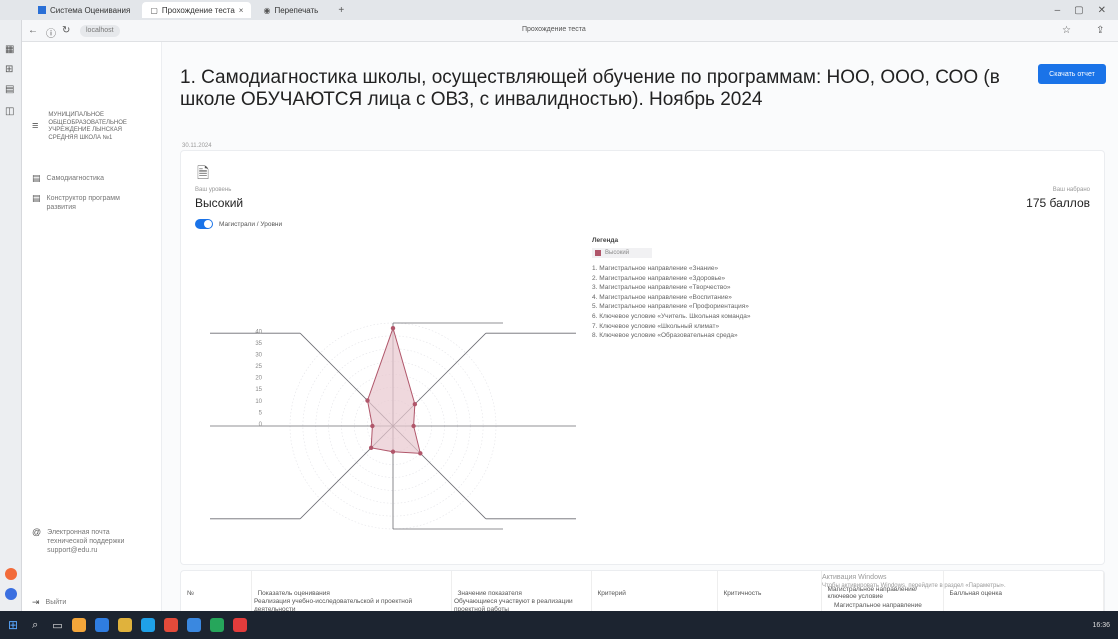 This screenshot has height=639, width=1118. Describe the element at coordinates (11, 594) in the screenshot. I see `assistant-icon` at that location.